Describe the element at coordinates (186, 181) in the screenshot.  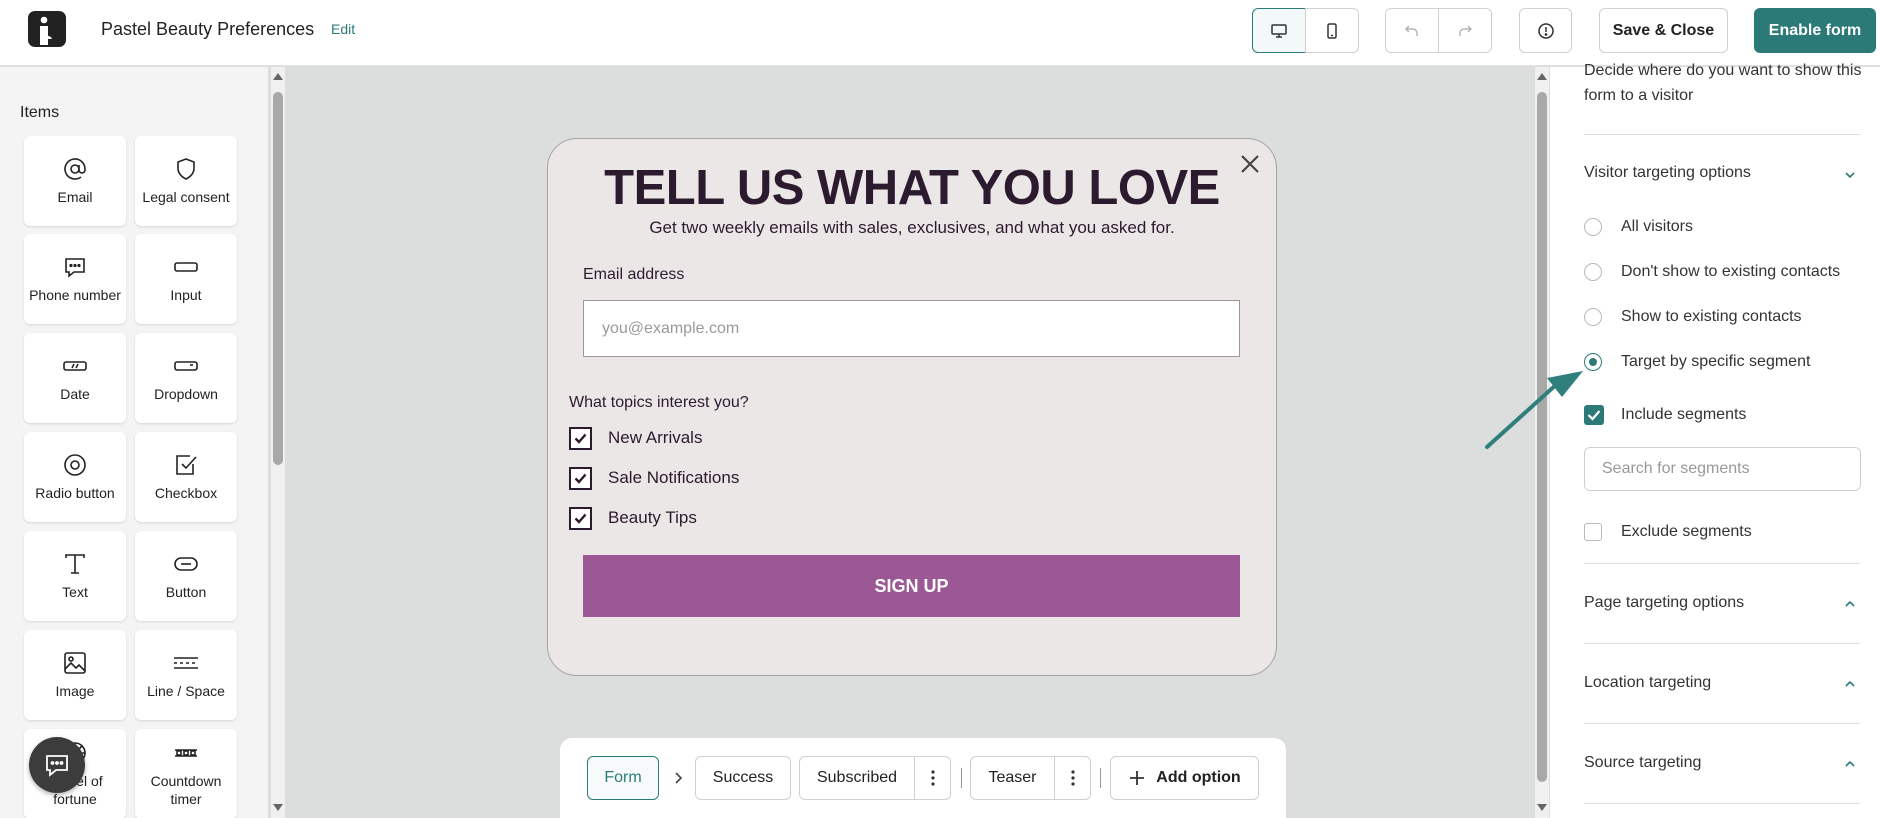
I see `item-legal-consent: Legal consent` at that location.